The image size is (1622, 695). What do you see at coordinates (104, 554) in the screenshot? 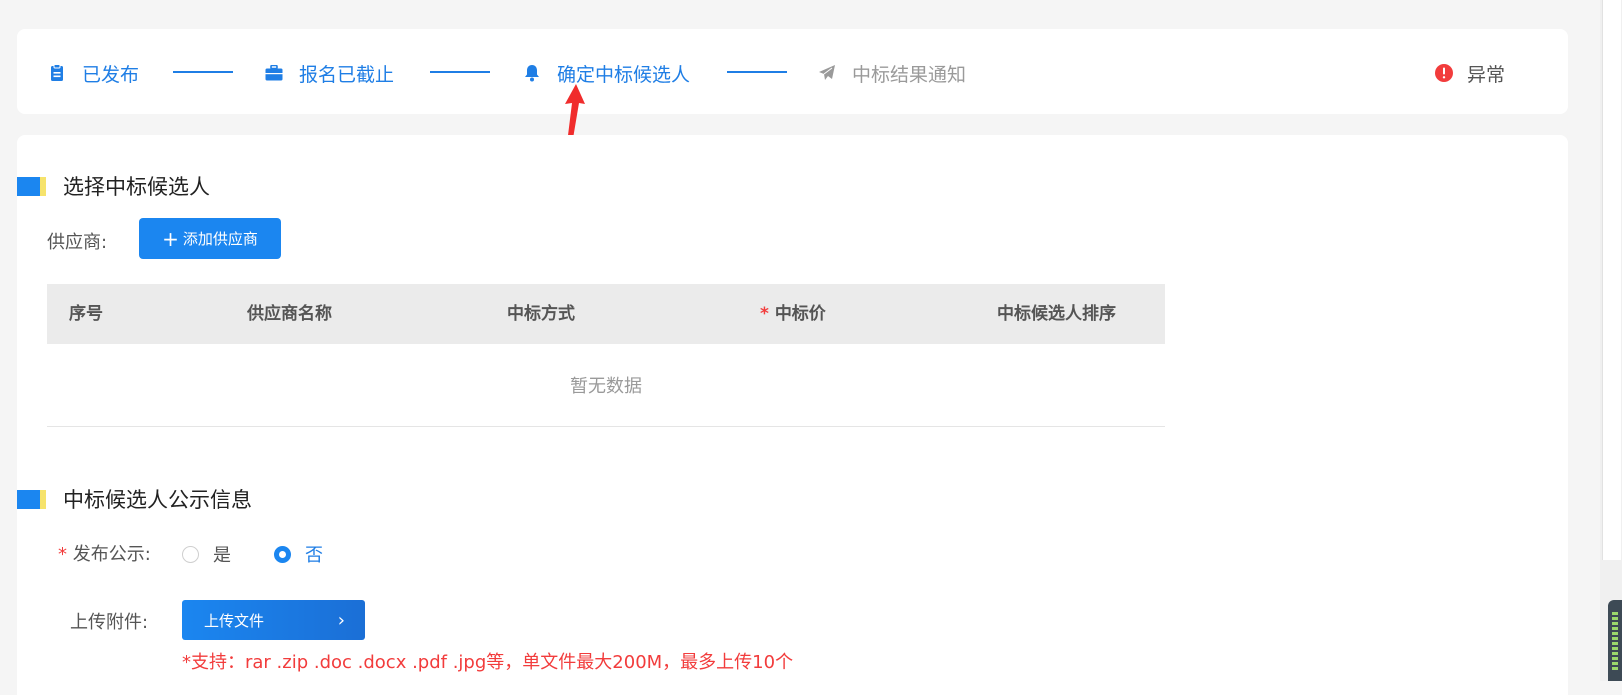
I see `publish-notice-label: * 发布公示:` at bounding box center [104, 554].